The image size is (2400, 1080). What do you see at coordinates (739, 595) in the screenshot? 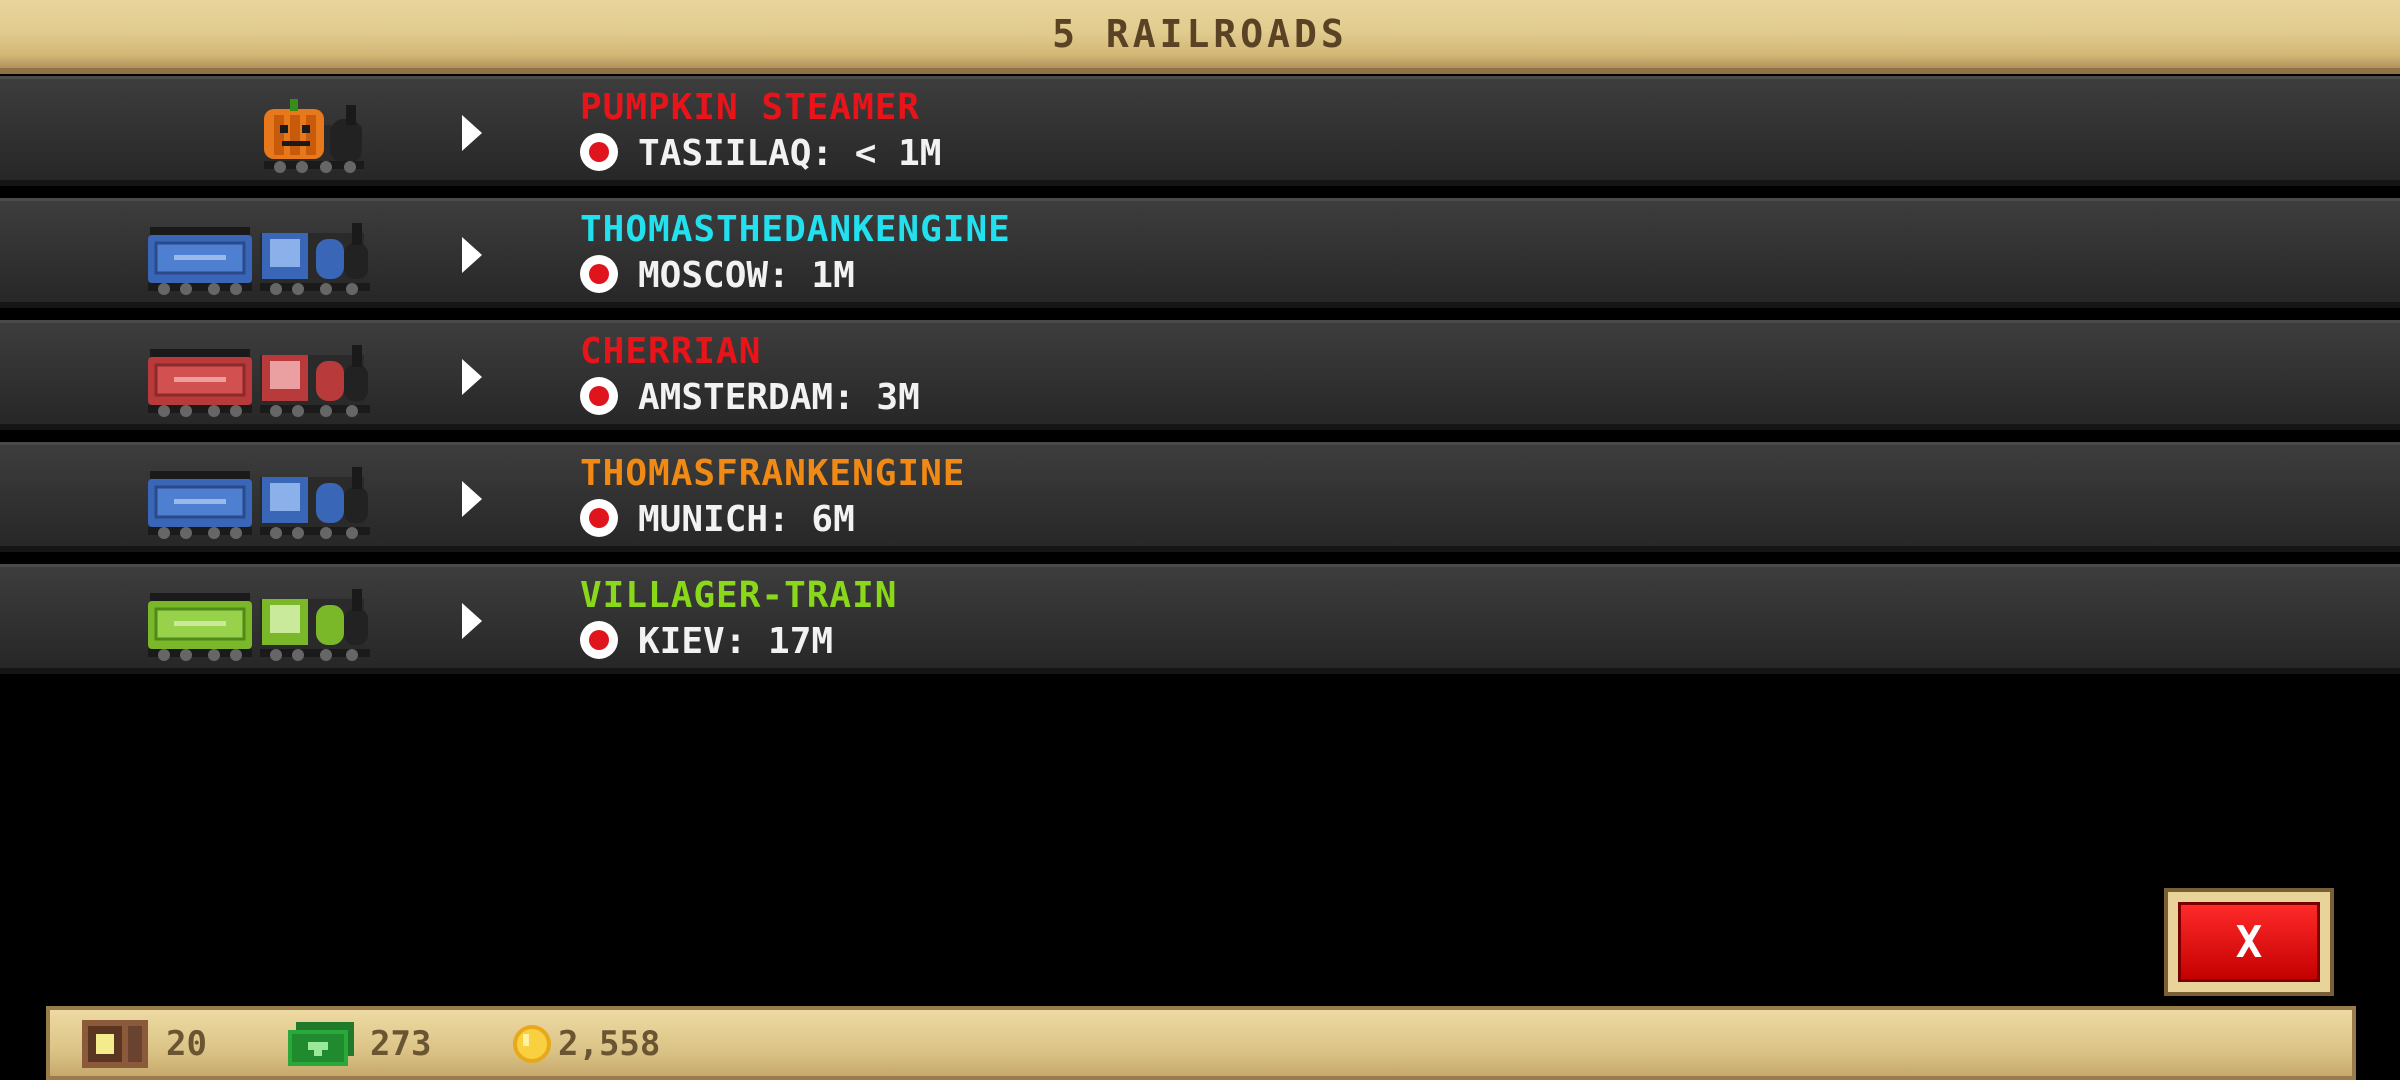
I see `railroad-name: VILLAGER-TRAIN` at bounding box center [739, 595].